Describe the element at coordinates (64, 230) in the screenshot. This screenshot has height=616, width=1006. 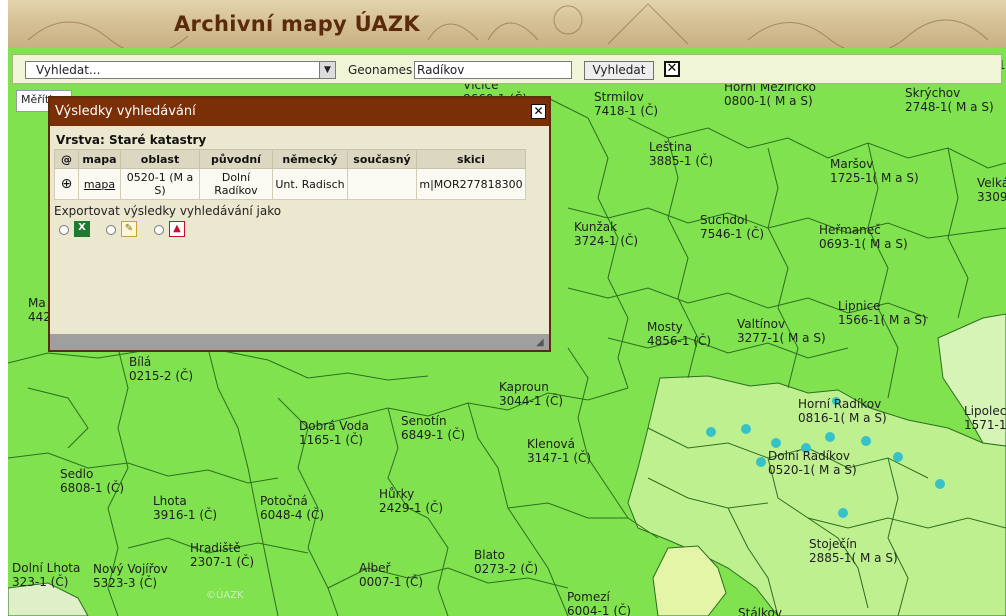
I see `export-radio-excel` at that location.